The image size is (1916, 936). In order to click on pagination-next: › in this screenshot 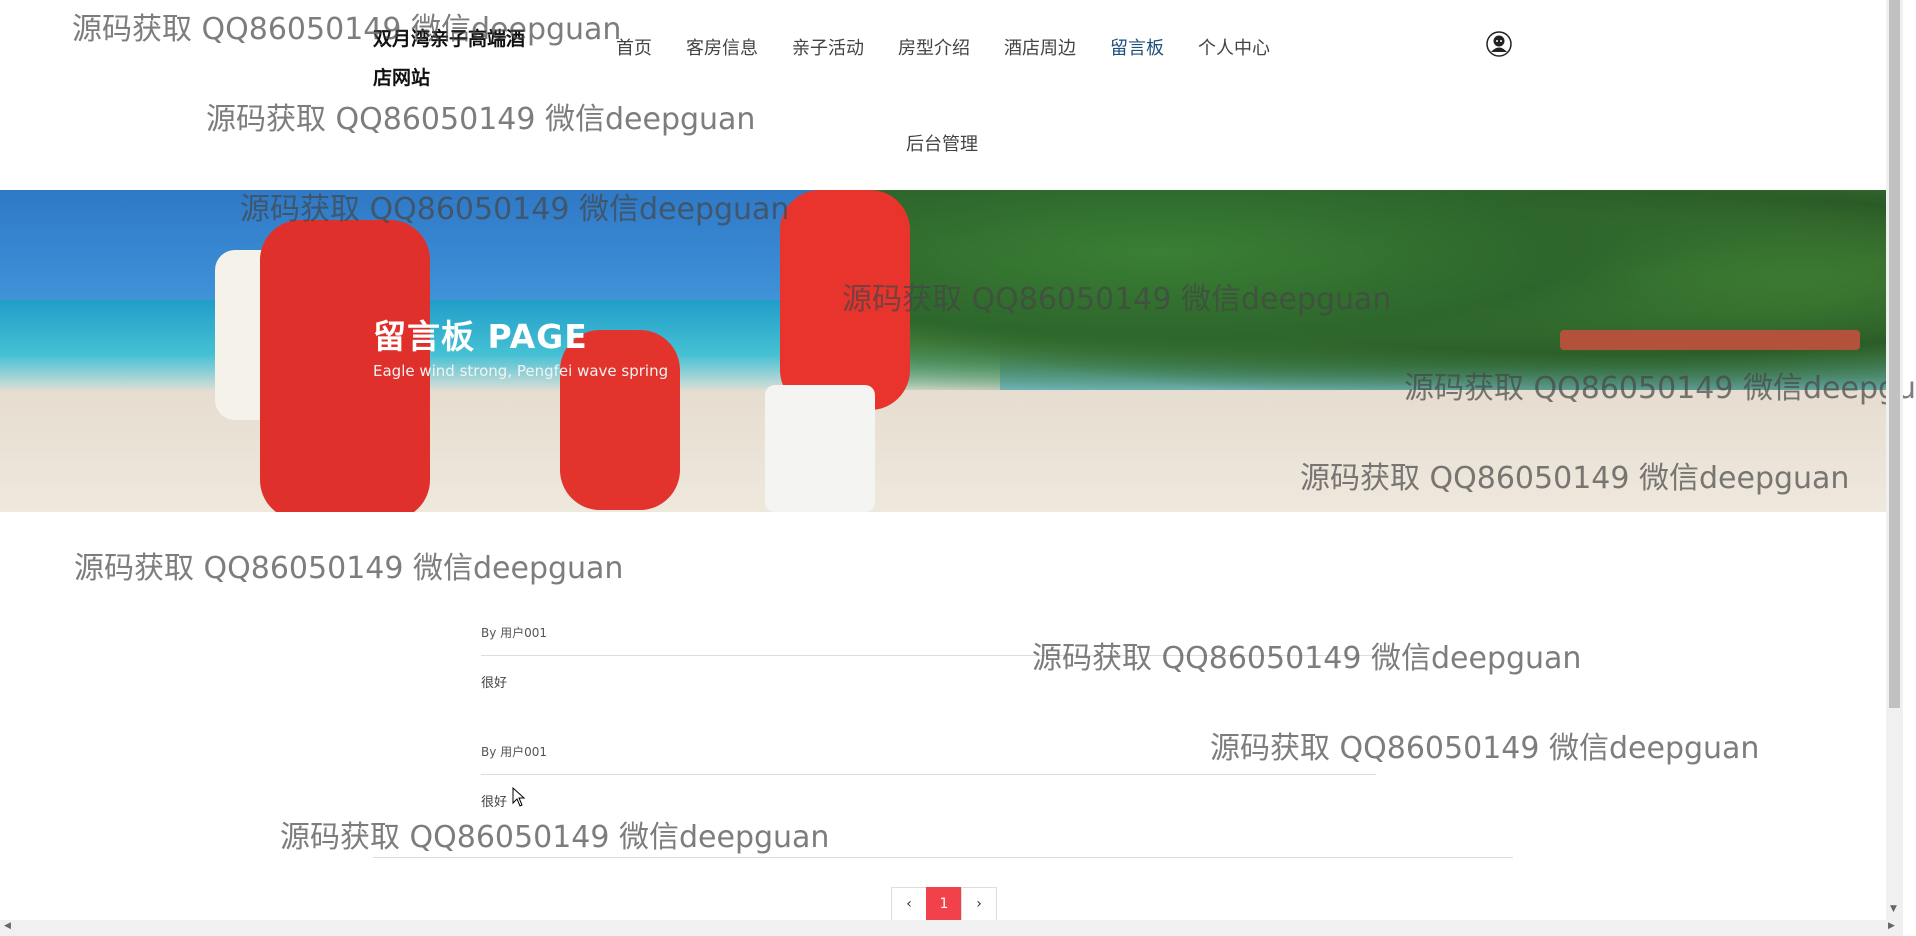, I will do `click(979, 904)`.